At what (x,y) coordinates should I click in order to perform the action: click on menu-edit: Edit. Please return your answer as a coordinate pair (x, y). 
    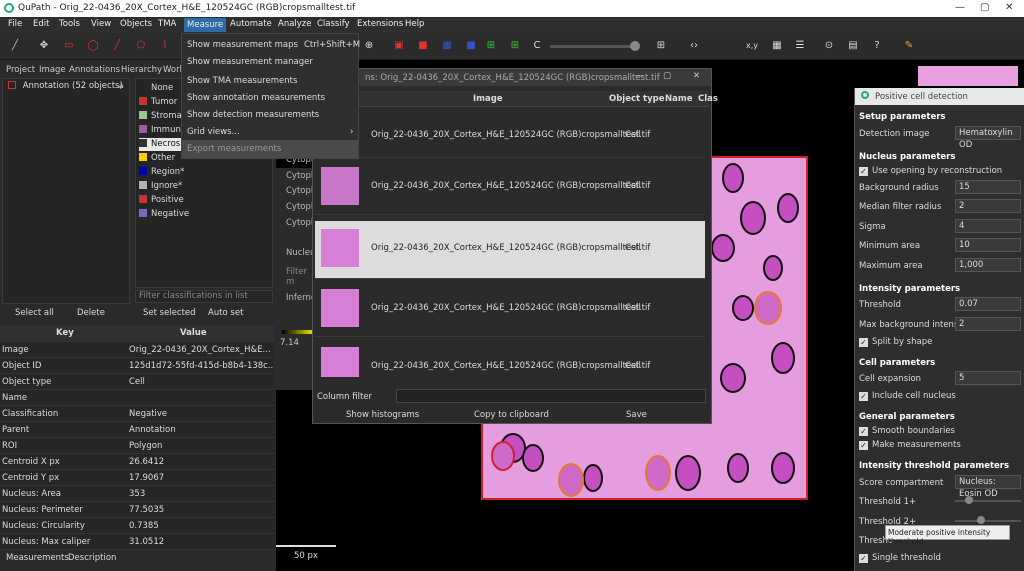
    Looking at the image, I should click on (41, 24).